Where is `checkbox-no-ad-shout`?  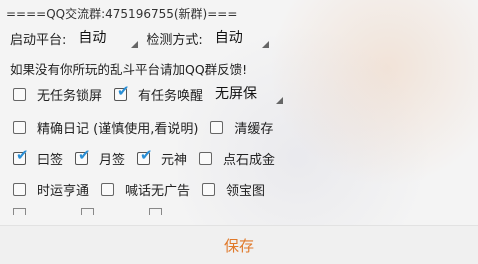 checkbox-no-ad-shout is located at coordinates (108, 189).